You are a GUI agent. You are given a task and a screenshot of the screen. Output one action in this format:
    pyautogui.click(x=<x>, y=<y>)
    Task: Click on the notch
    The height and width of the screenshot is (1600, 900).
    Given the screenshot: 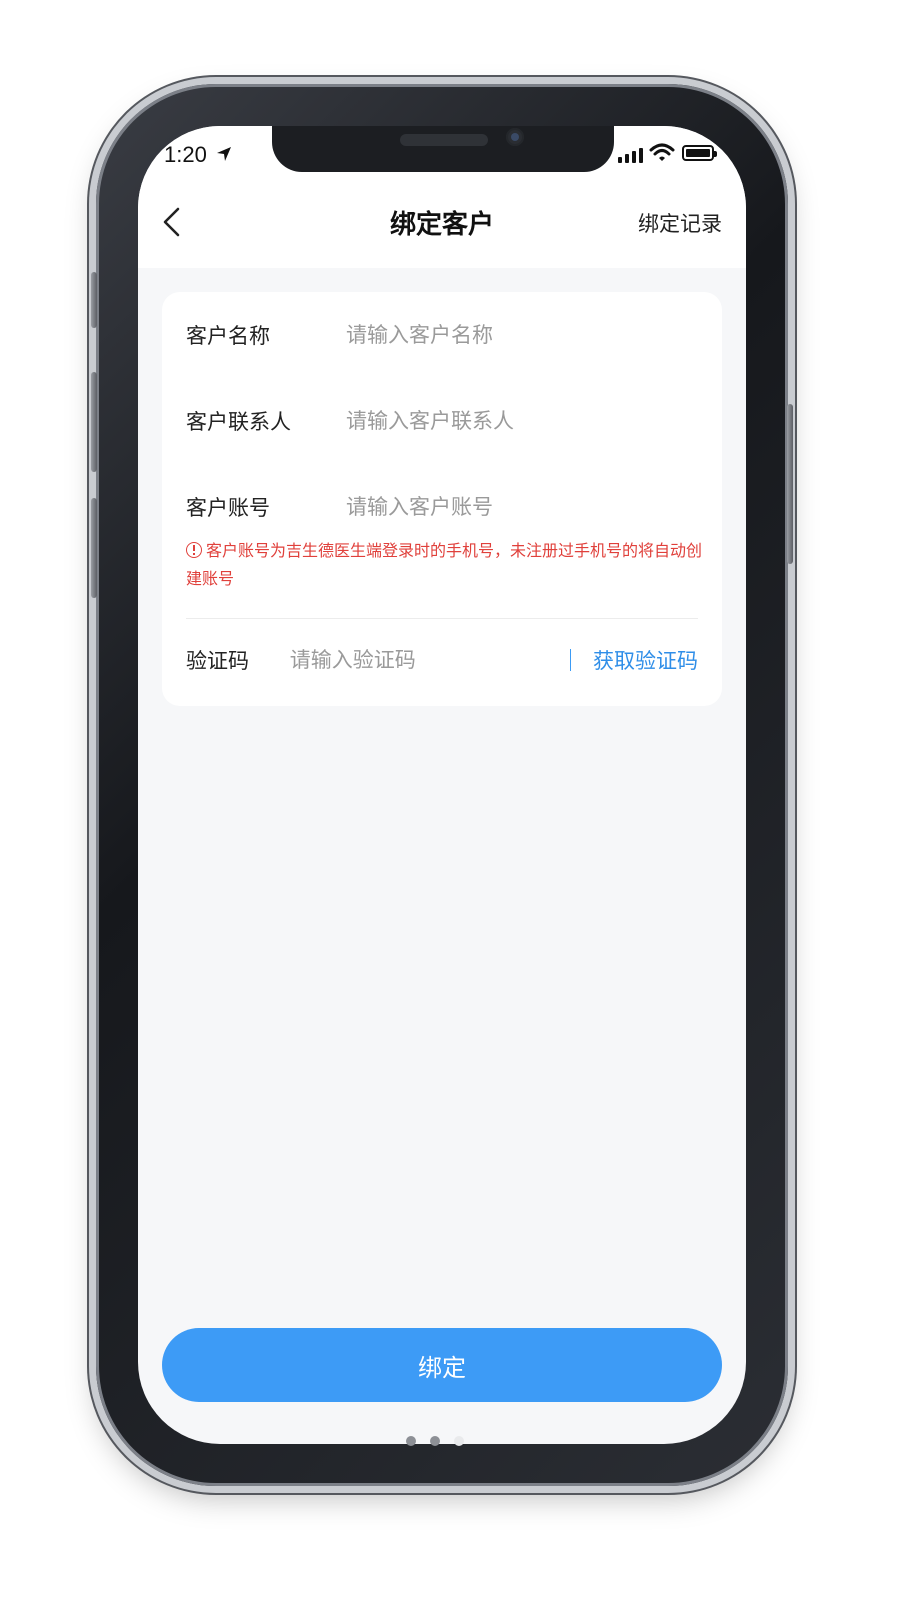 What is the action you would take?
    pyautogui.click(x=443, y=149)
    